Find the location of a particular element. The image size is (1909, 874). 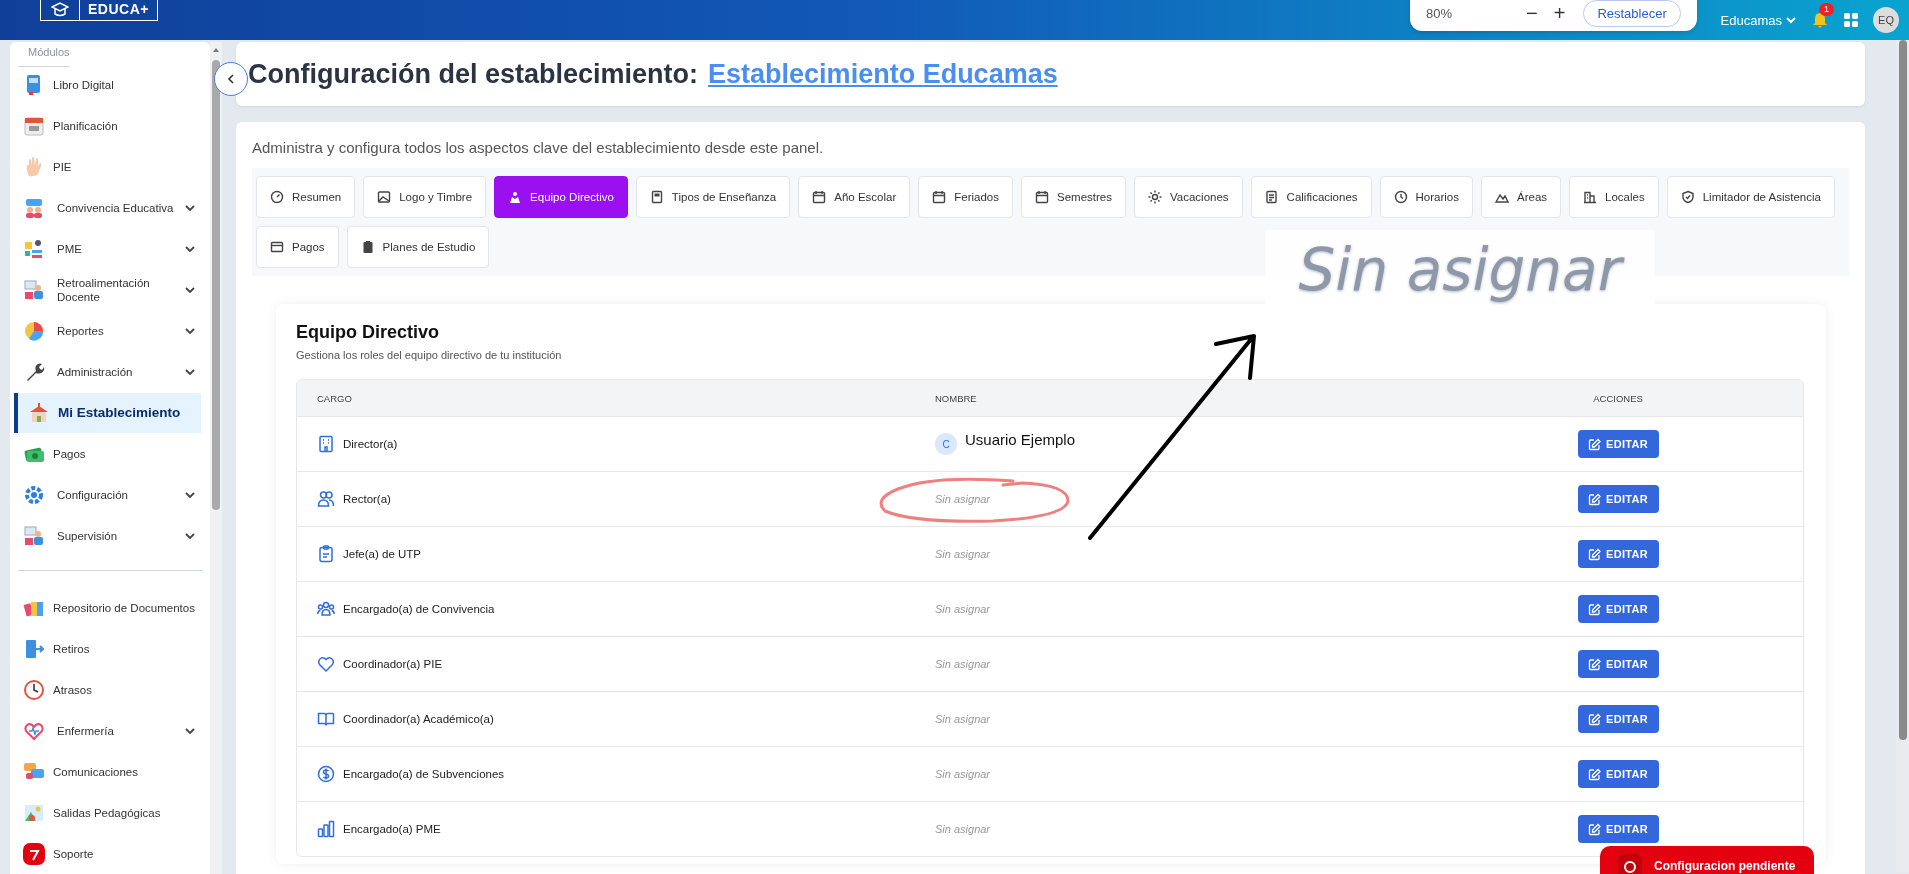

tab: Planes de Estudio is located at coordinates (418, 247).